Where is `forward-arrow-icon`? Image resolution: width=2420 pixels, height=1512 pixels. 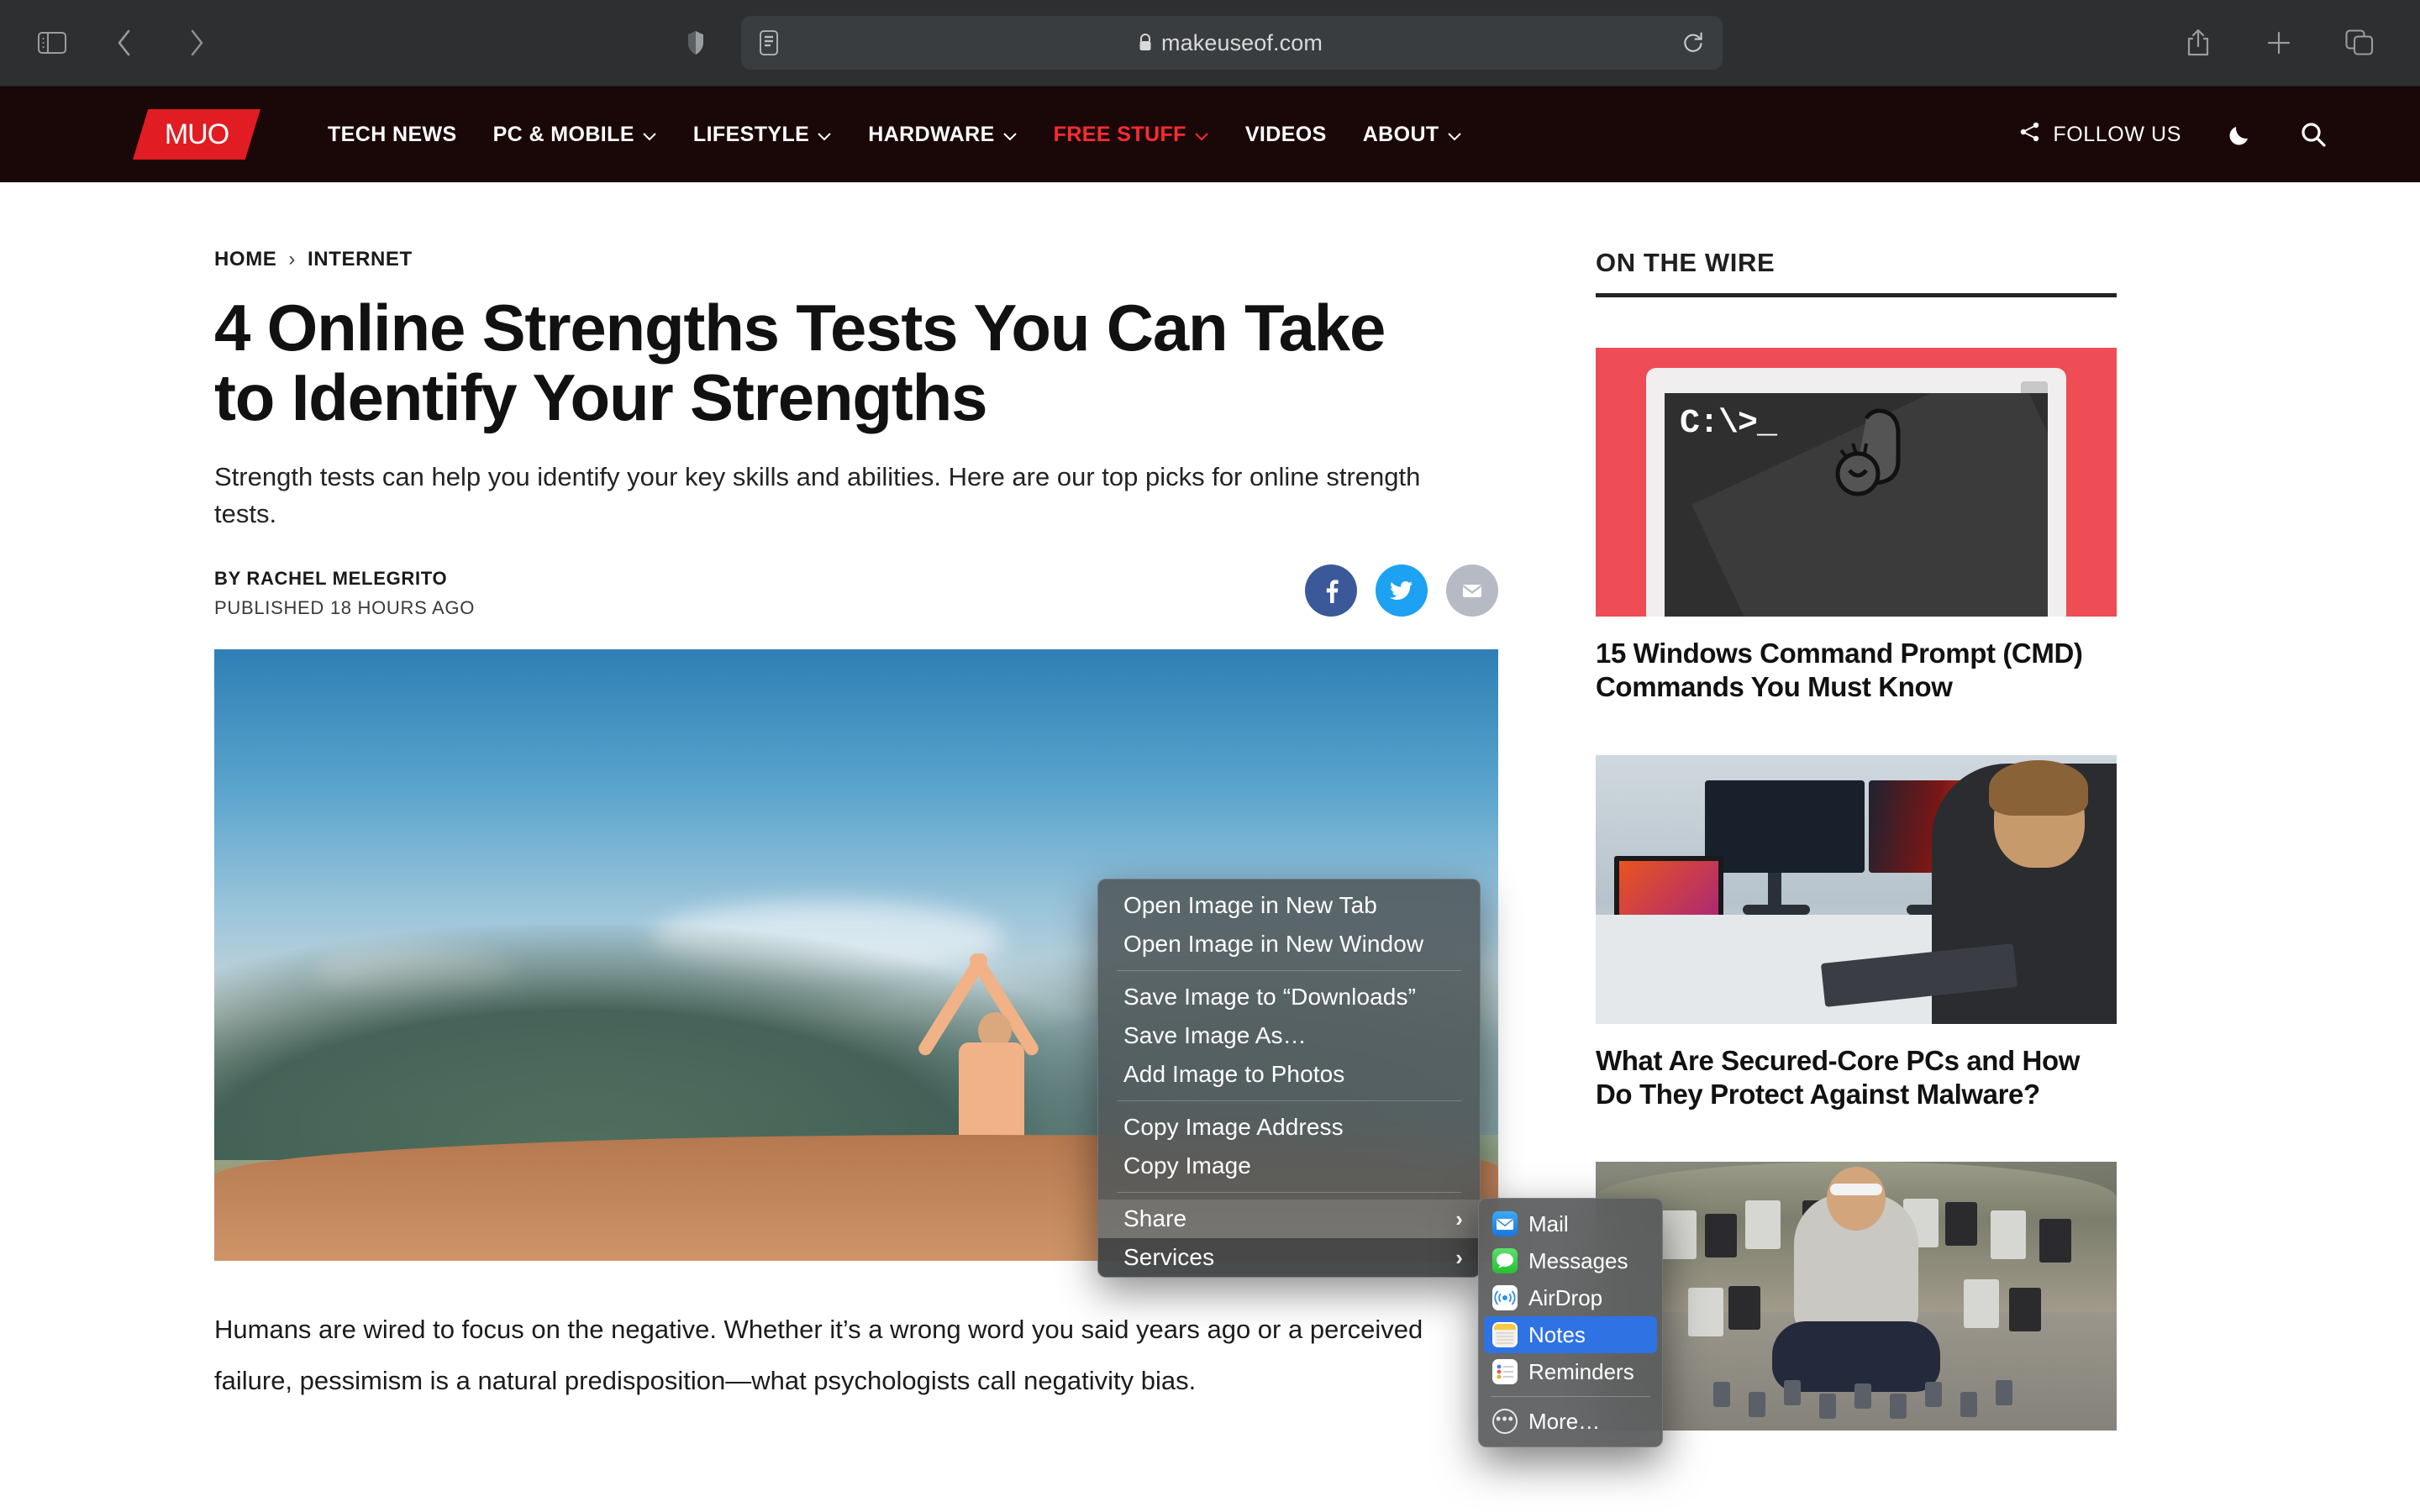 forward-arrow-icon is located at coordinates (196, 42).